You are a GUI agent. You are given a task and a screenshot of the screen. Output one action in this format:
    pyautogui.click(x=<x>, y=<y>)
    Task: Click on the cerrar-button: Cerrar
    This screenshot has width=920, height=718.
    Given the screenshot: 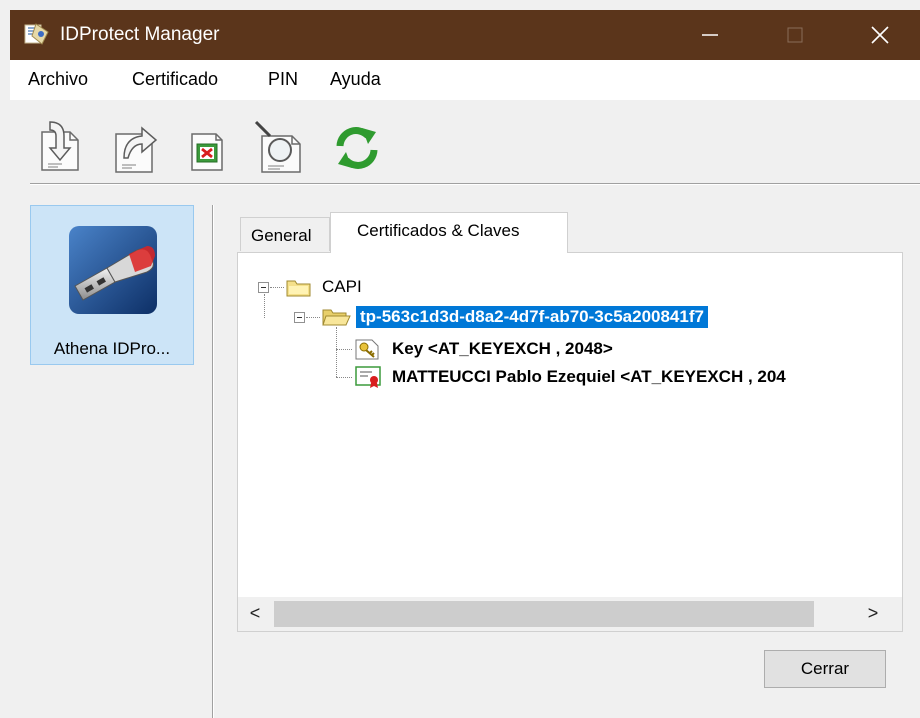 What is the action you would take?
    pyautogui.click(x=825, y=669)
    